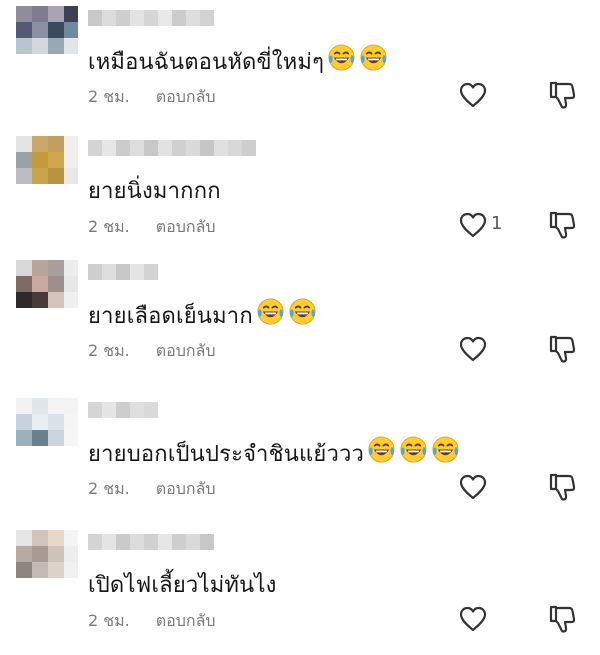  Describe the element at coordinates (274, 453) in the screenshot. I see `comment-text: ยายบอกเป็นประจำชินแย้ววว` at that location.